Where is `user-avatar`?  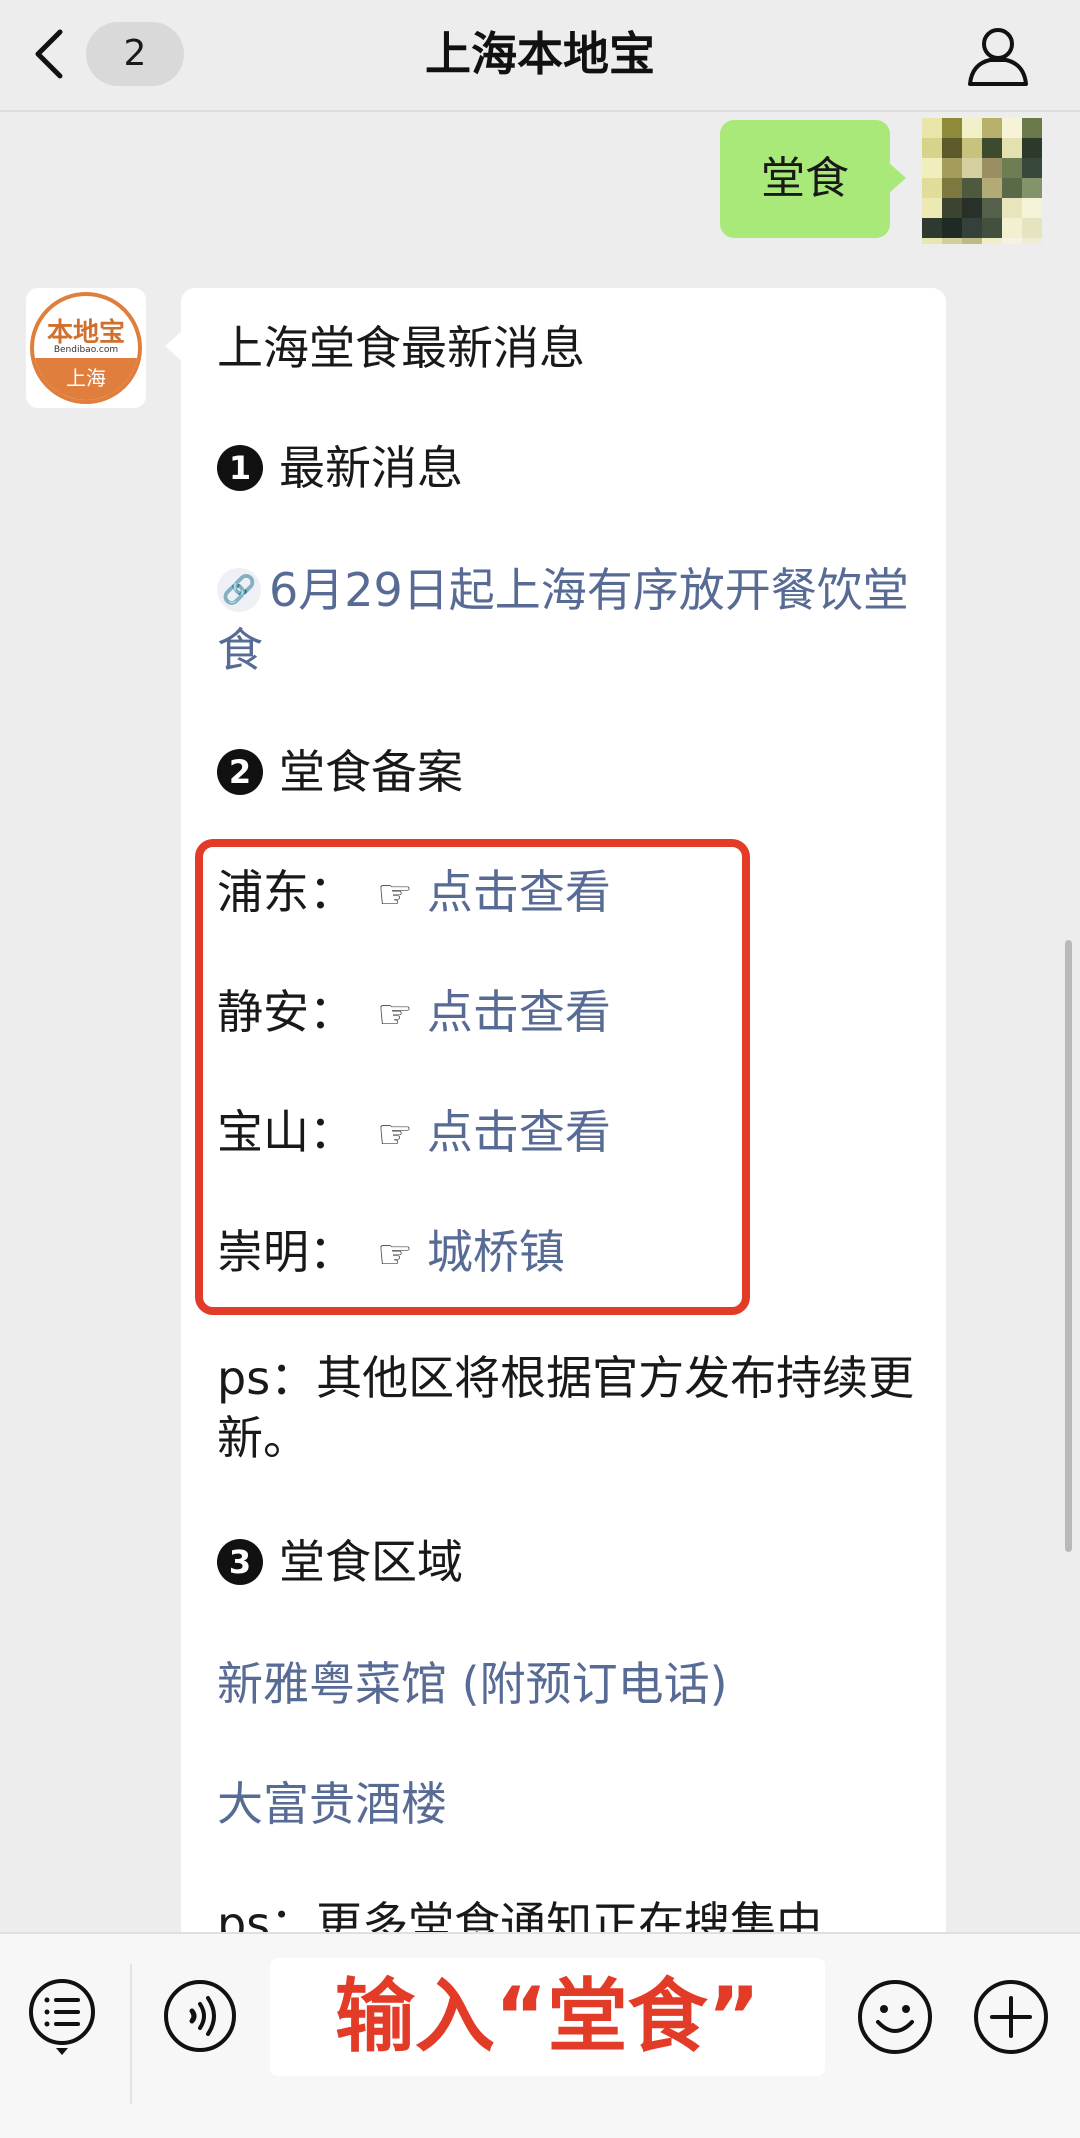
user-avatar is located at coordinates (982, 181).